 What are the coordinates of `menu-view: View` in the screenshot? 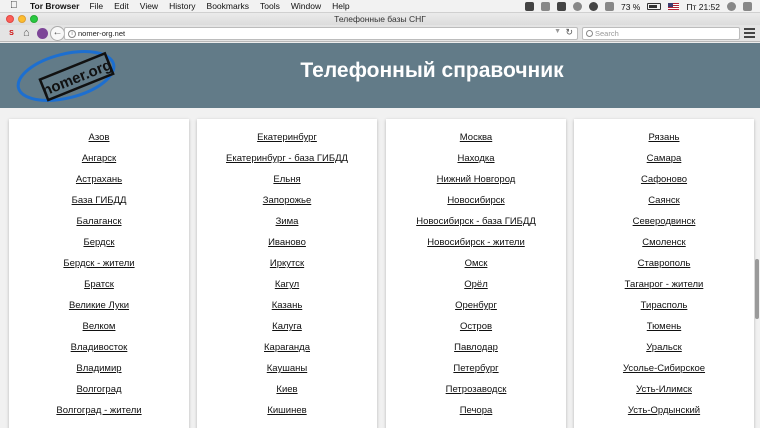 It's located at (149, 6).